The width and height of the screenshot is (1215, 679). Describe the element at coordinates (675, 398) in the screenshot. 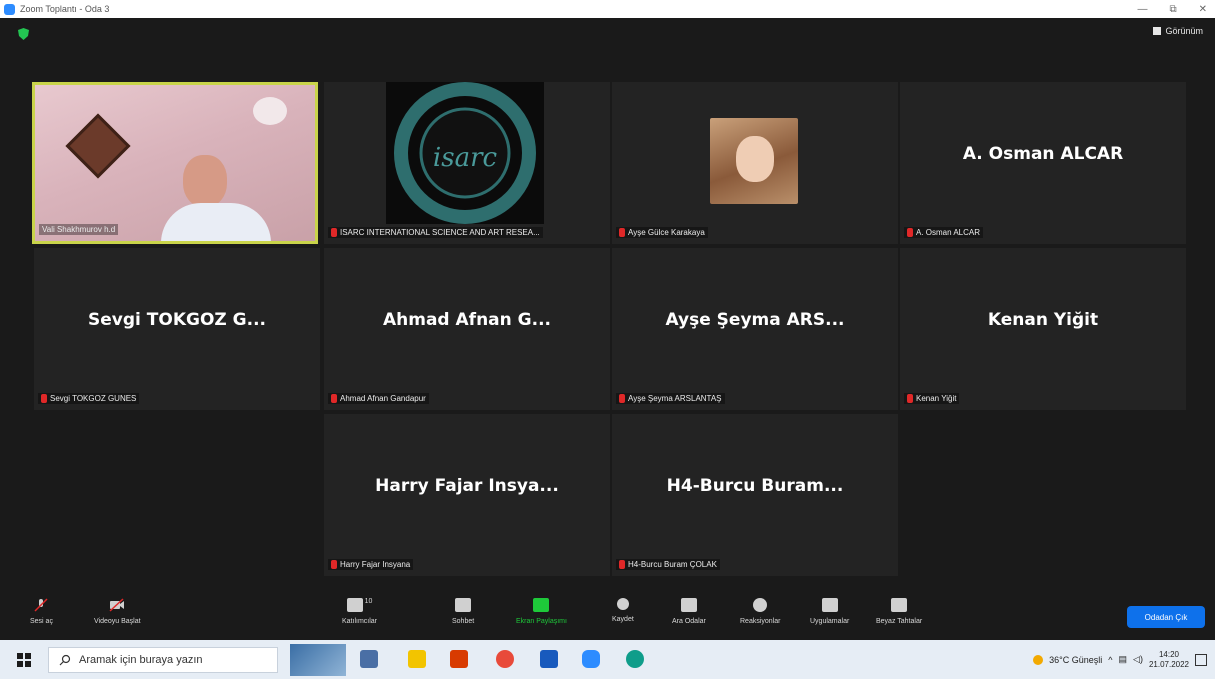

I see `tile-name-text: Ayşe Şeyma ARSLANTAŞ` at that location.